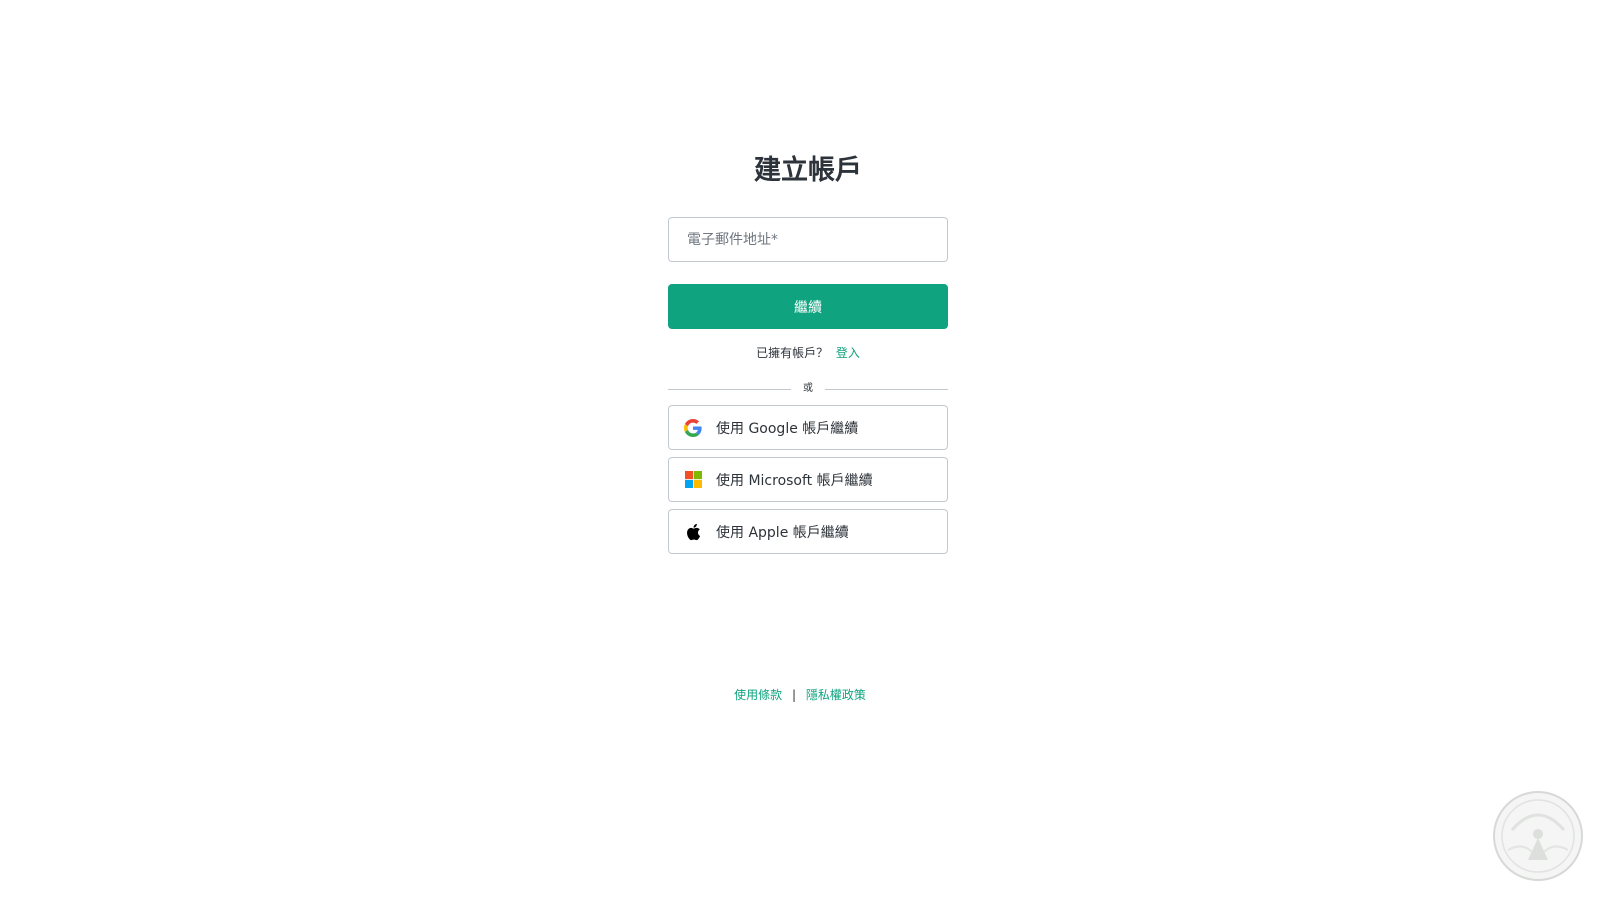  Describe the element at coordinates (782, 532) in the screenshot. I see `apple-login-label: 使用 Apple 帳戶繼續` at that location.